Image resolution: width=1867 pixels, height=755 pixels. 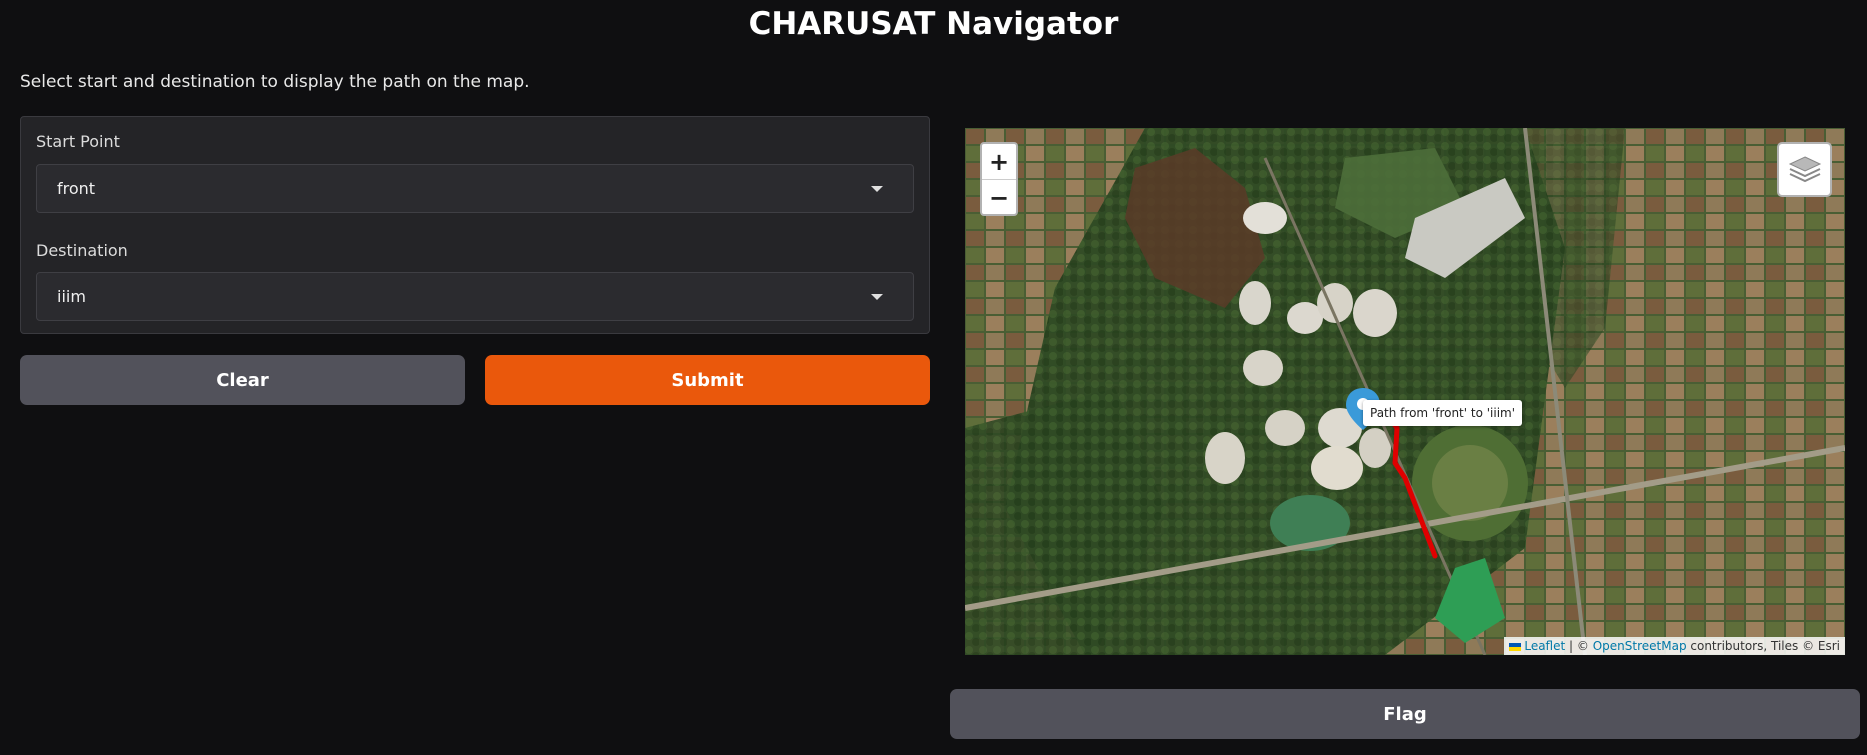 I want to click on openstreetmap-link: OpenStreetMap, so click(x=1640, y=646).